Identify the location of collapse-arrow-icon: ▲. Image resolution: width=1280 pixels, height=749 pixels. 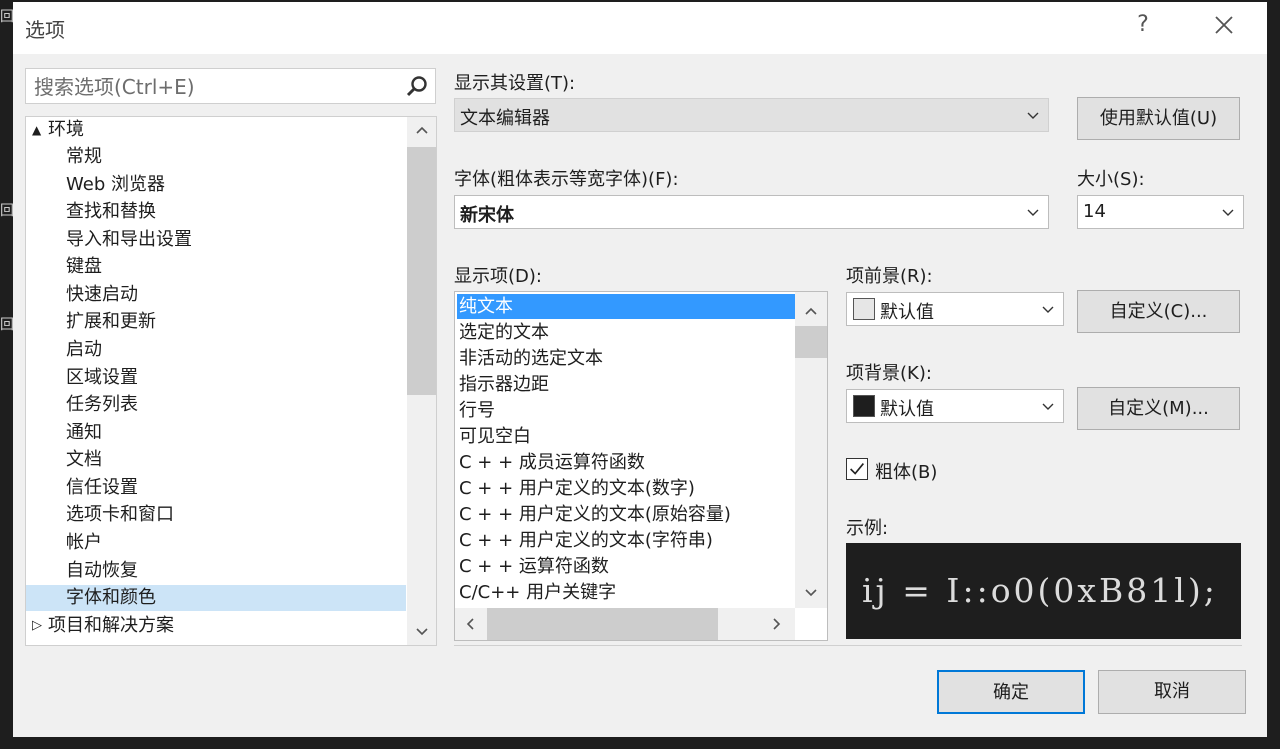
(36, 130).